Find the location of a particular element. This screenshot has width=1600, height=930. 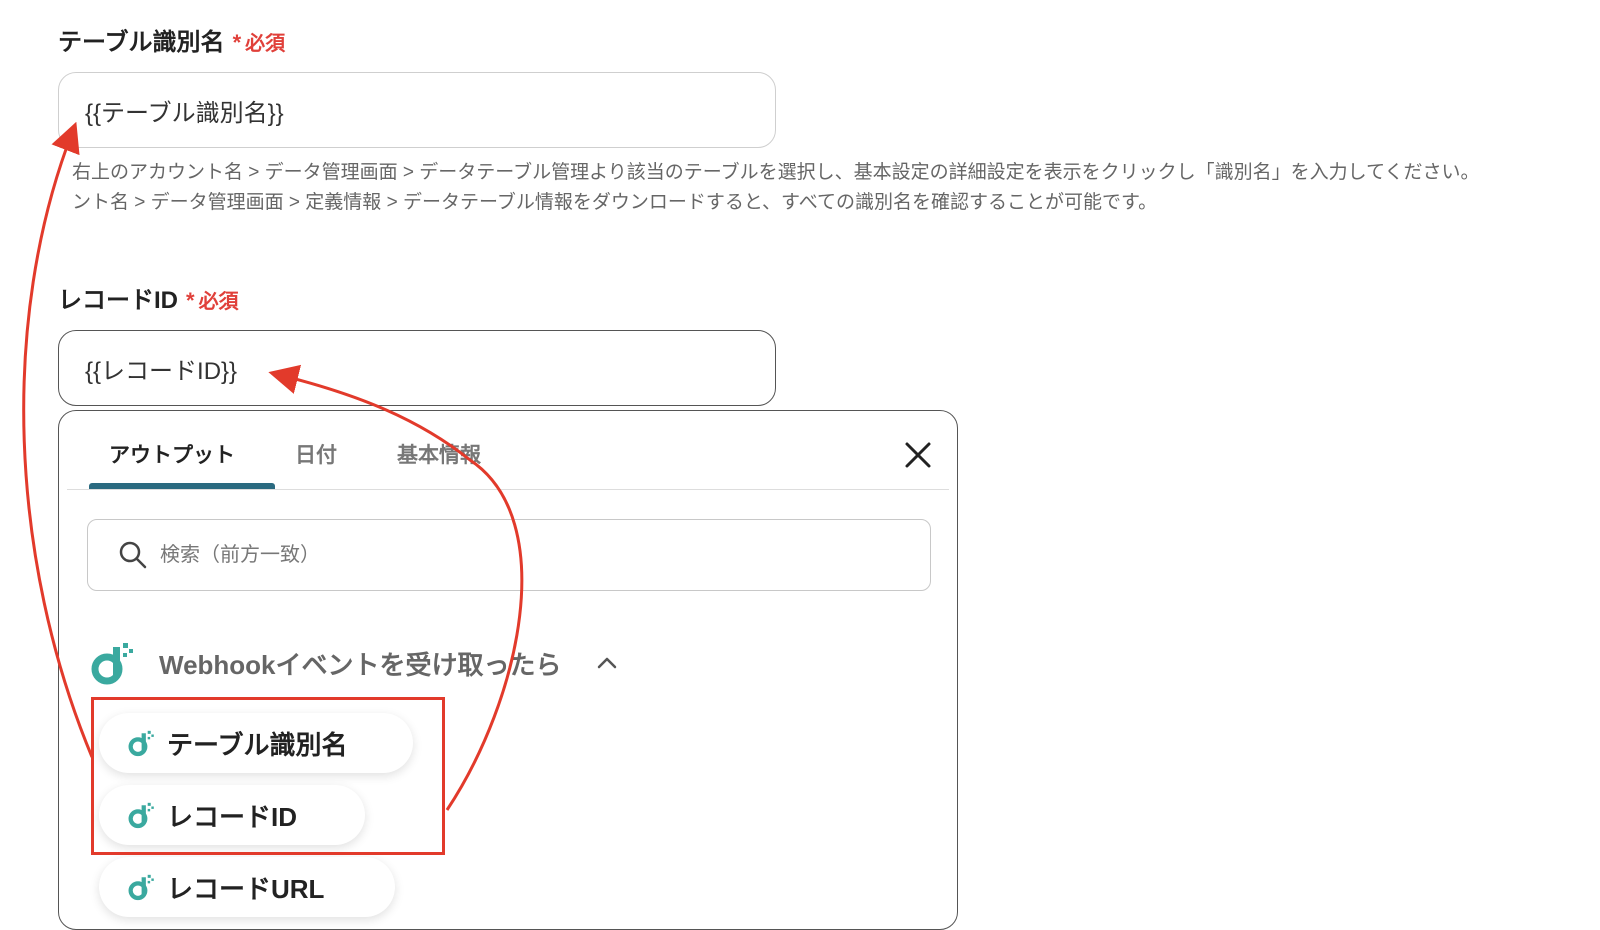

close-icon is located at coordinates (918, 455).